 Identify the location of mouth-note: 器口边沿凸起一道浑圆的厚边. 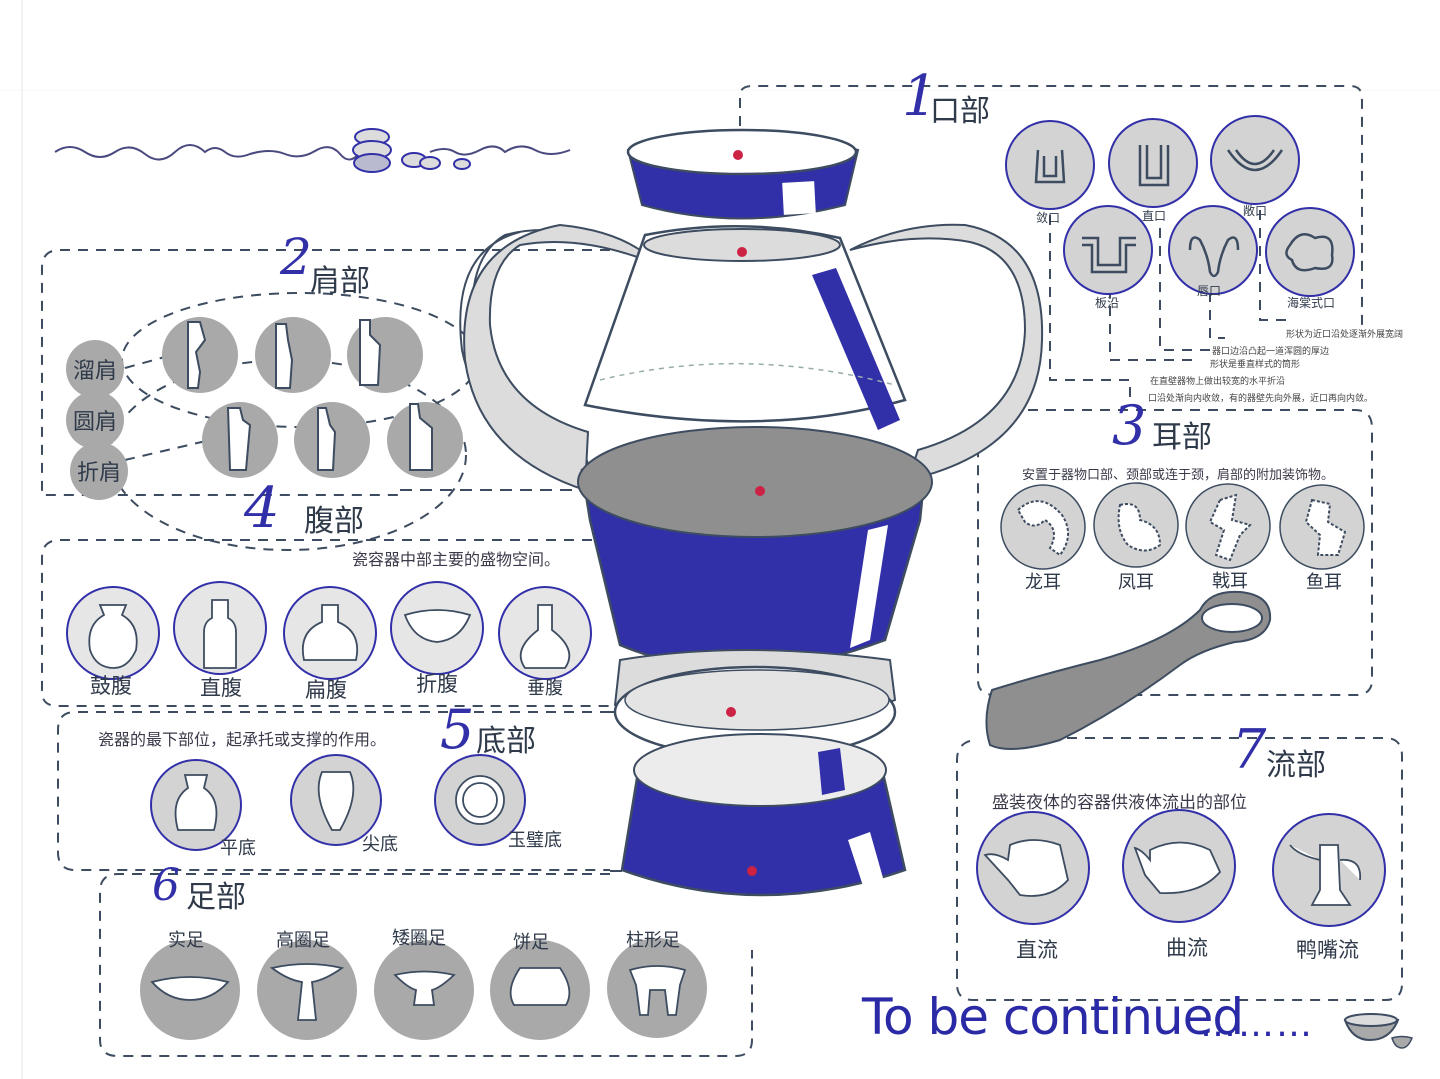
(1271, 352).